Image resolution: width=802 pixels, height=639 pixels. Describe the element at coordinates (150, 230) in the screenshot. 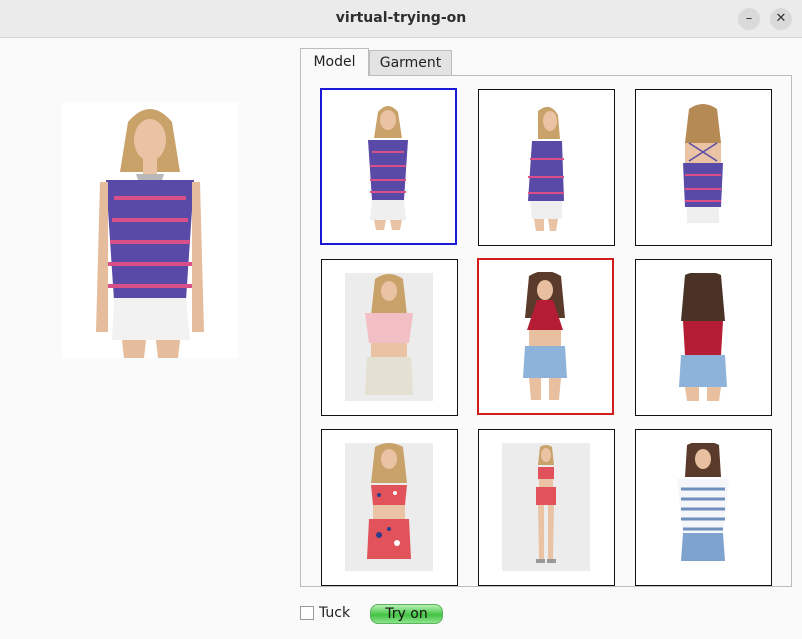

I see `model-preview-image` at that location.